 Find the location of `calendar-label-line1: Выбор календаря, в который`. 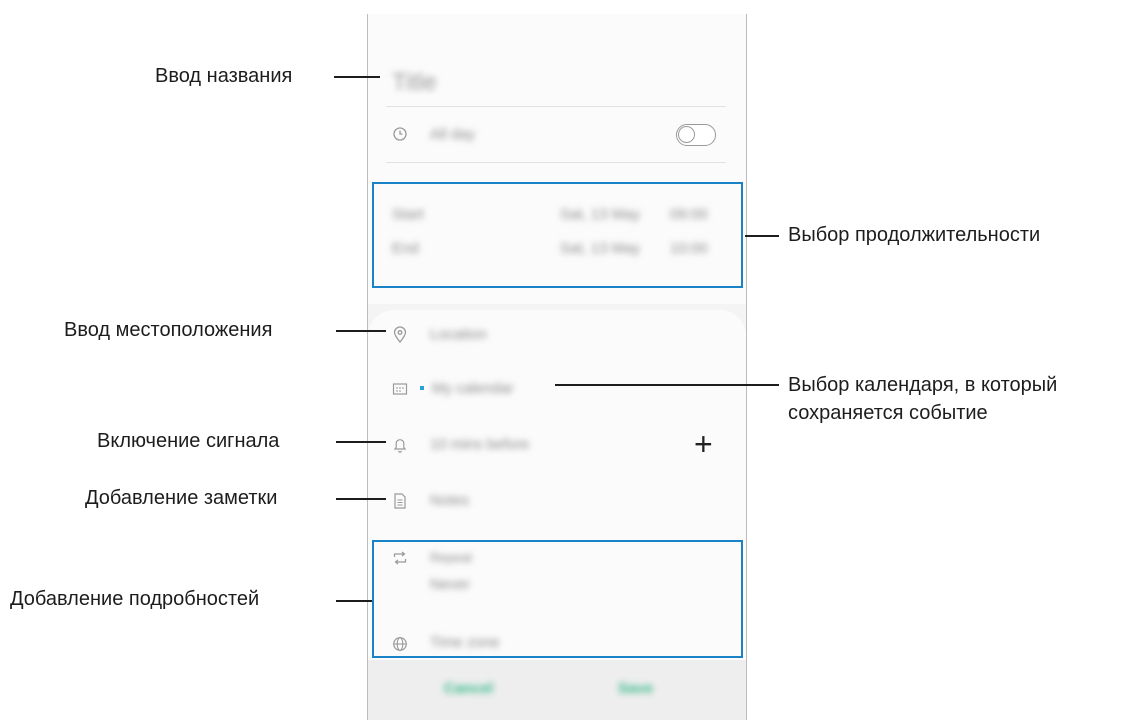

calendar-label-line1: Выбор календаря, в который is located at coordinates (923, 385).